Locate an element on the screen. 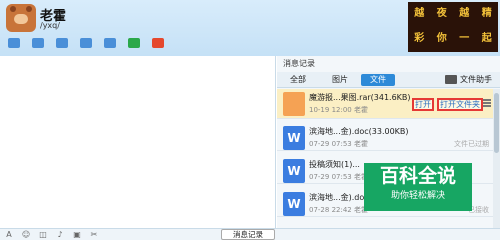 The image size is (500, 240). banner-char: 一 is located at coordinates (464, 38).